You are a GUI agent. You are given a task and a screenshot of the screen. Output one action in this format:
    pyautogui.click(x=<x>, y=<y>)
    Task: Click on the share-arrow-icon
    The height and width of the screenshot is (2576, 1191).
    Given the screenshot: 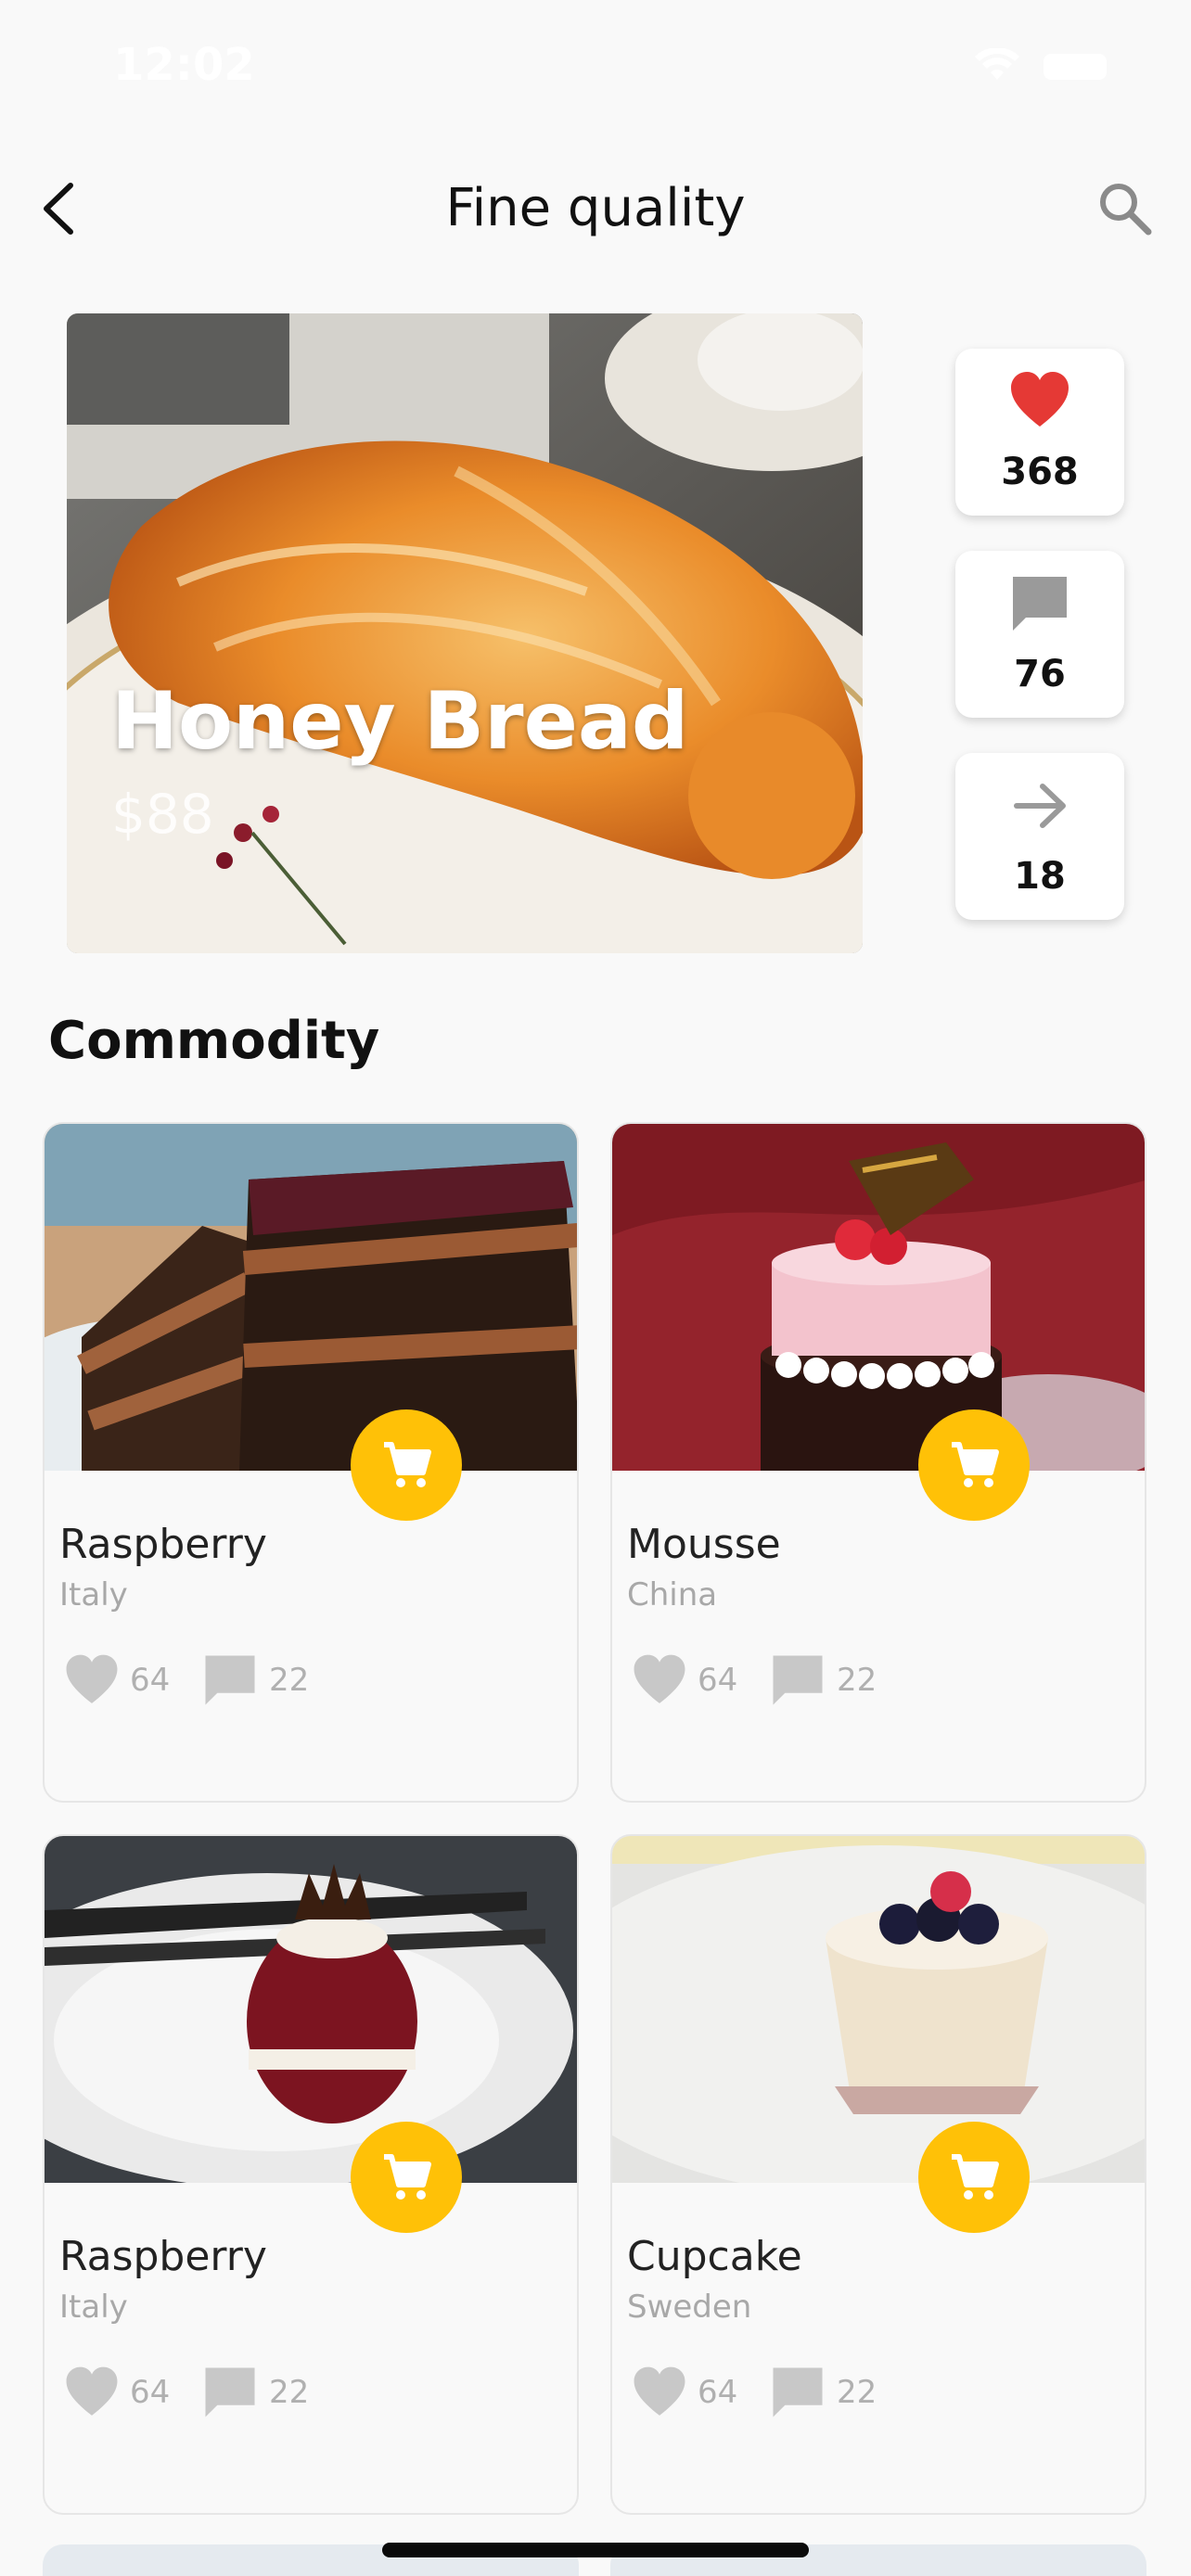 What is the action you would take?
    pyautogui.click(x=1040, y=806)
    